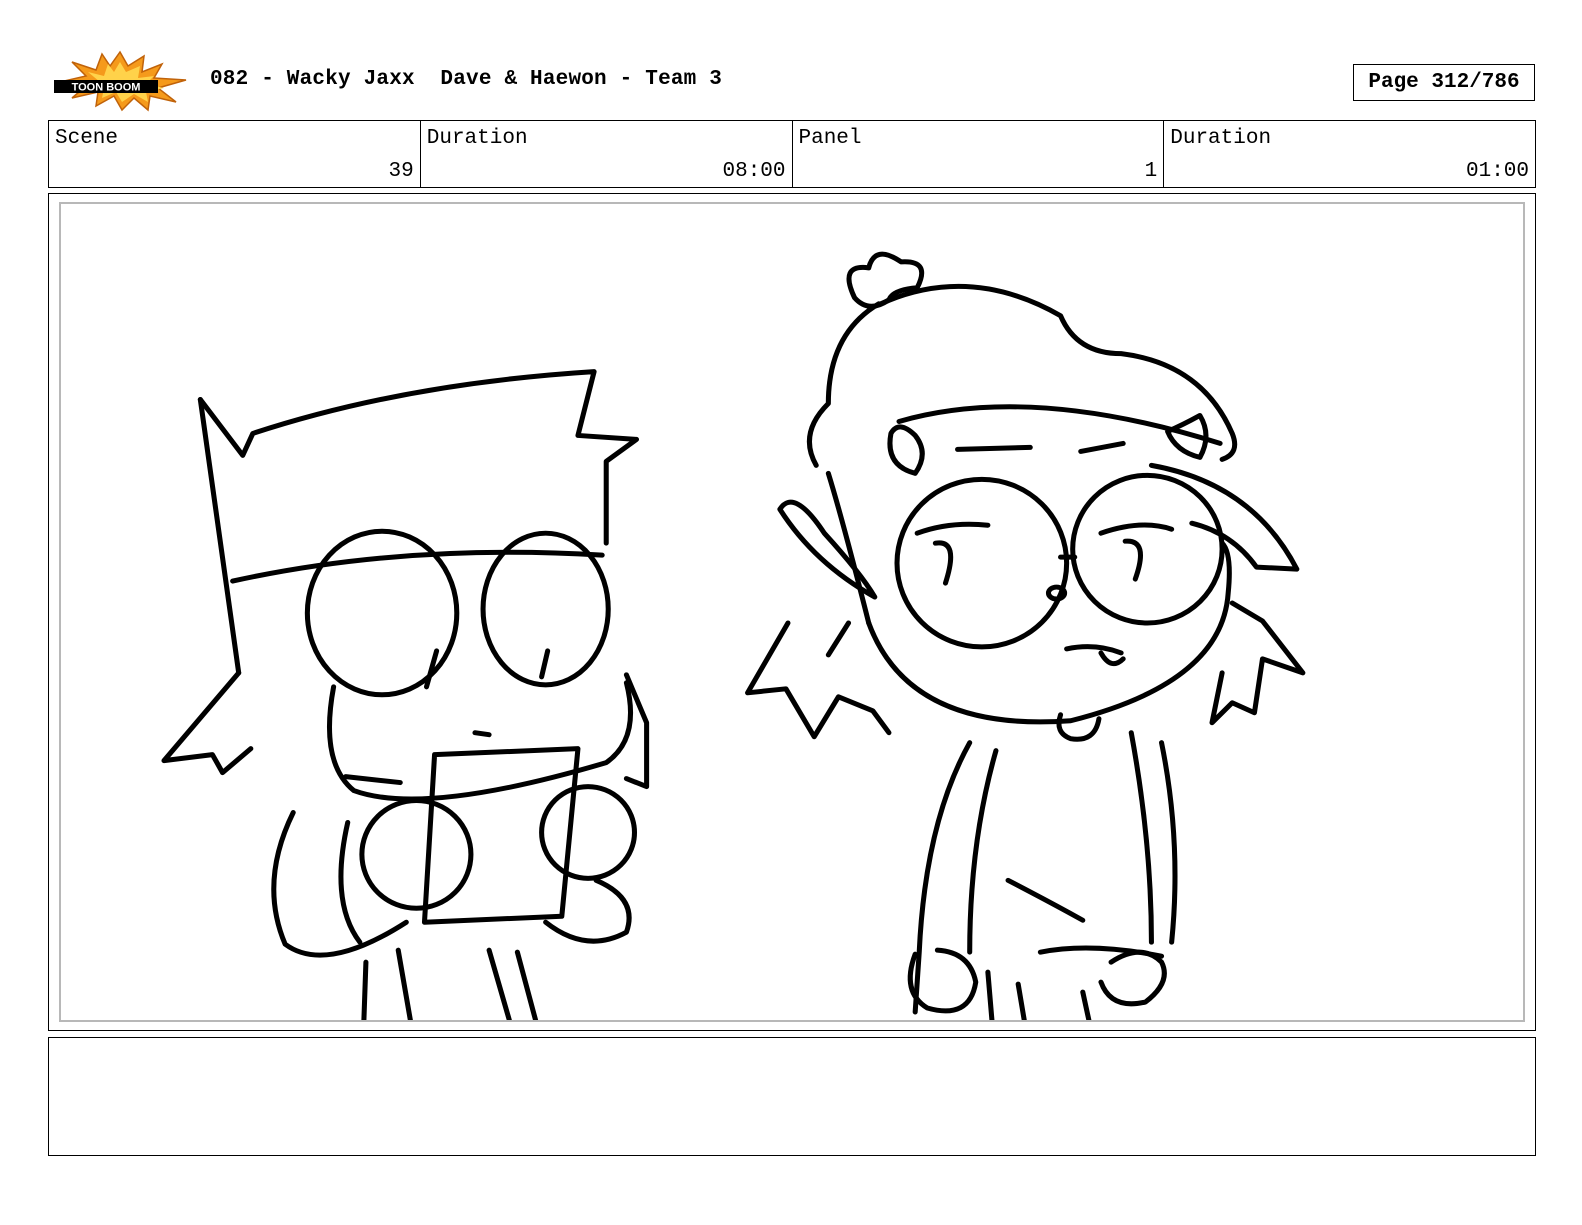  I want to click on toonboom-logo: TOON BOOM, so click(120, 81).